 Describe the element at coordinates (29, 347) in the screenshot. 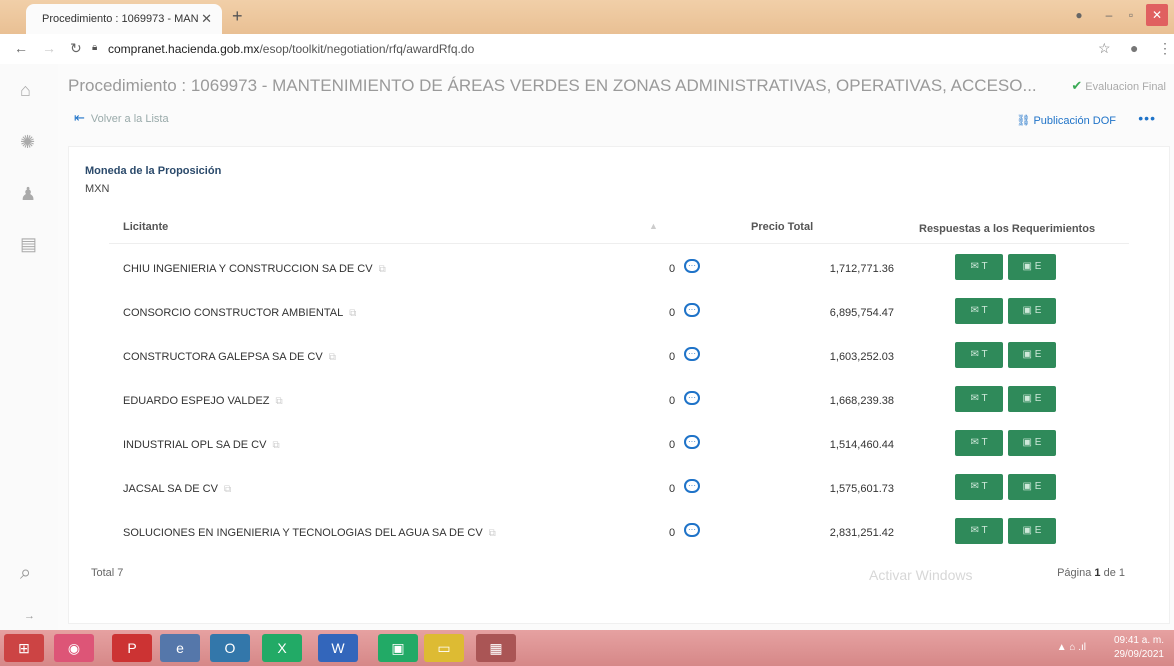

I see `left-sidebar: ⌂ ✺ ♟ ▤ ⌕ →` at that location.